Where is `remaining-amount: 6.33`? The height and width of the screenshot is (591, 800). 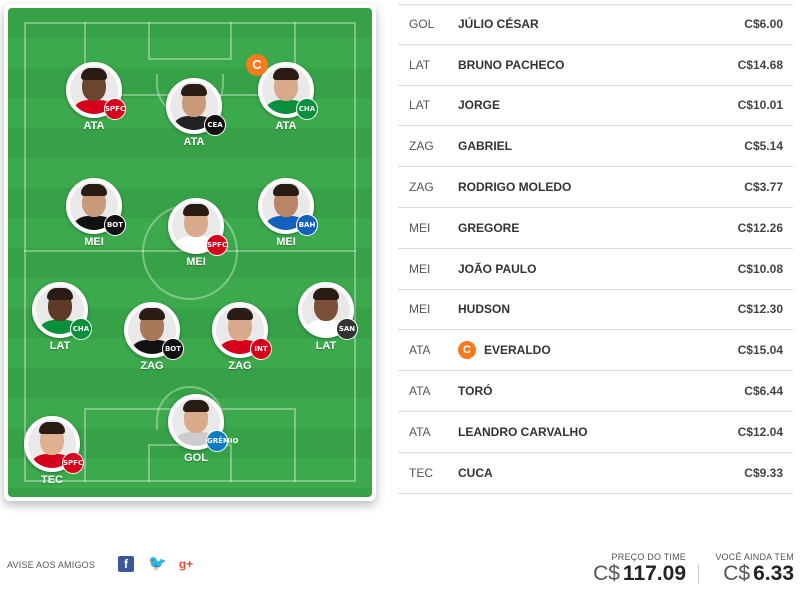
remaining-amount: 6.33 is located at coordinates (773, 573).